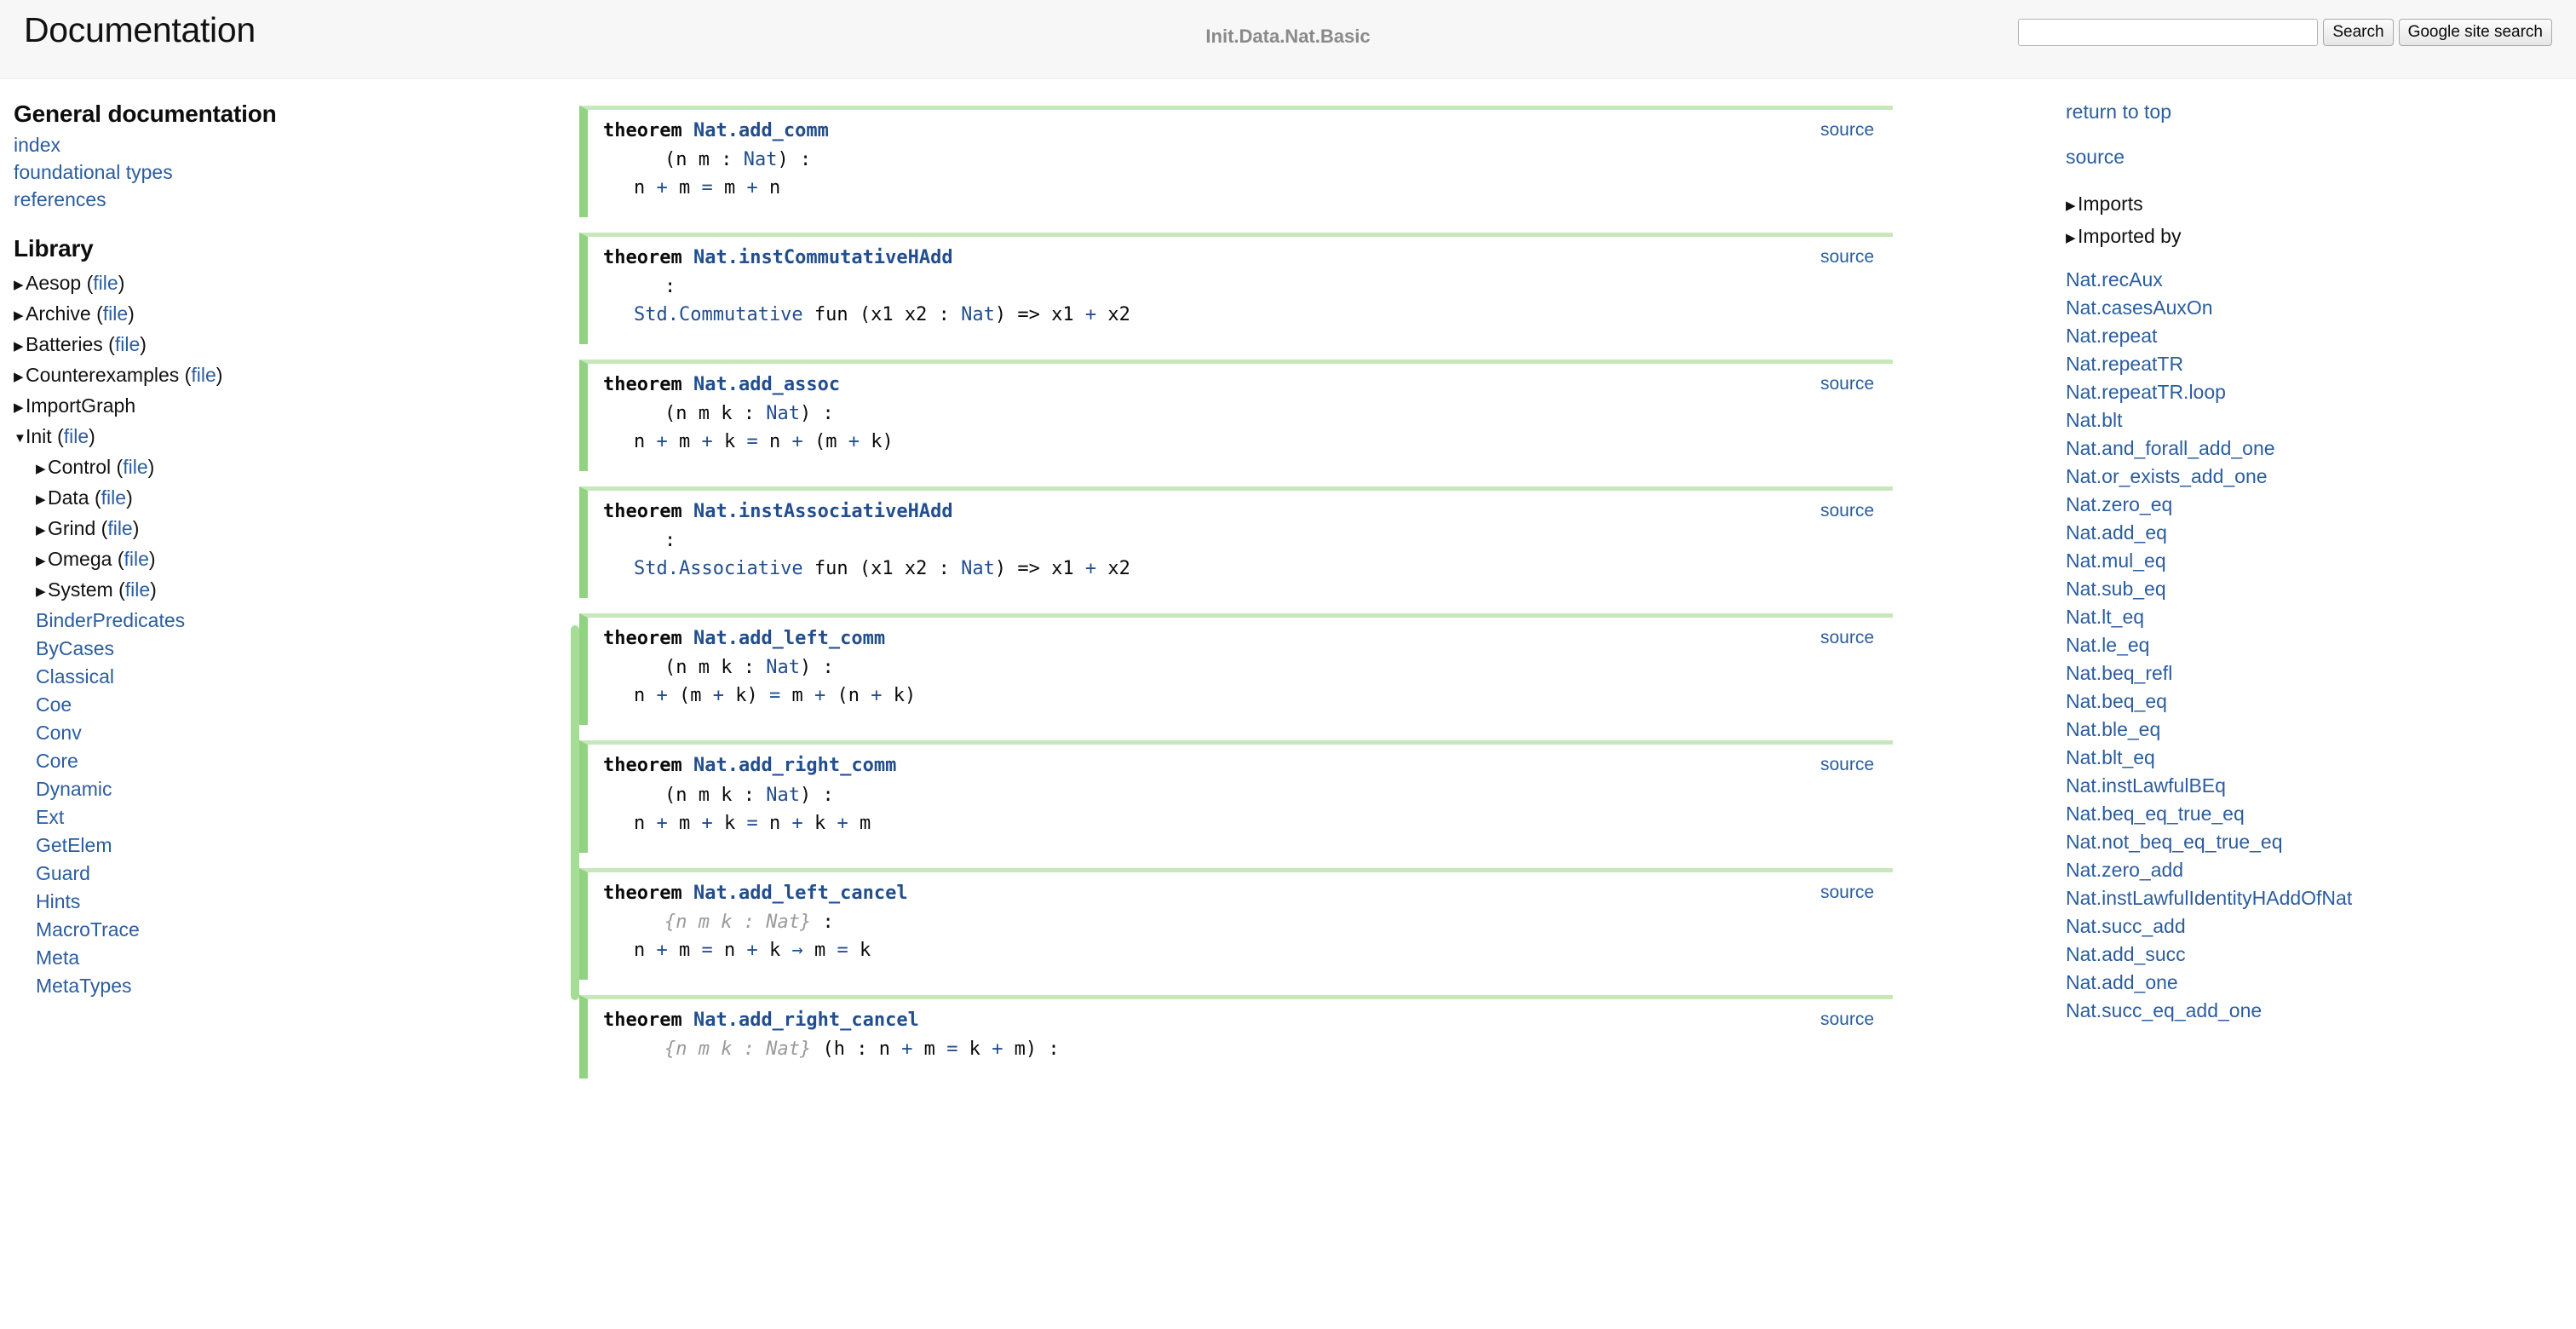  What do you see at coordinates (288, 902) in the screenshot?
I see `tree-leaf-hints: Hints` at bounding box center [288, 902].